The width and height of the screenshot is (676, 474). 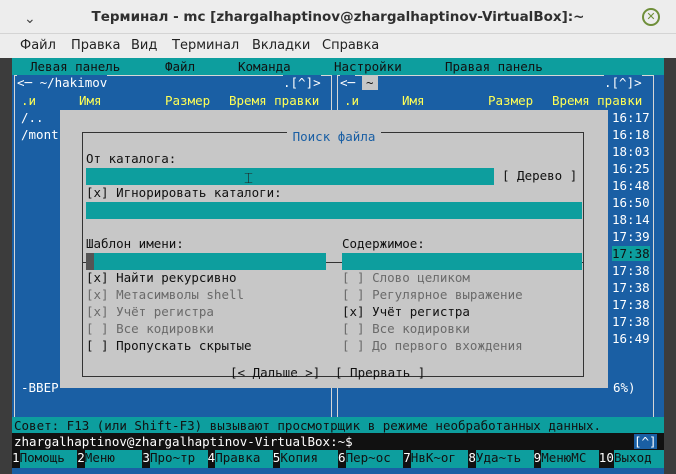 What do you see at coordinates (264, 66) in the screenshot?
I see `mc-menu-command: Команда` at bounding box center [264, 66].